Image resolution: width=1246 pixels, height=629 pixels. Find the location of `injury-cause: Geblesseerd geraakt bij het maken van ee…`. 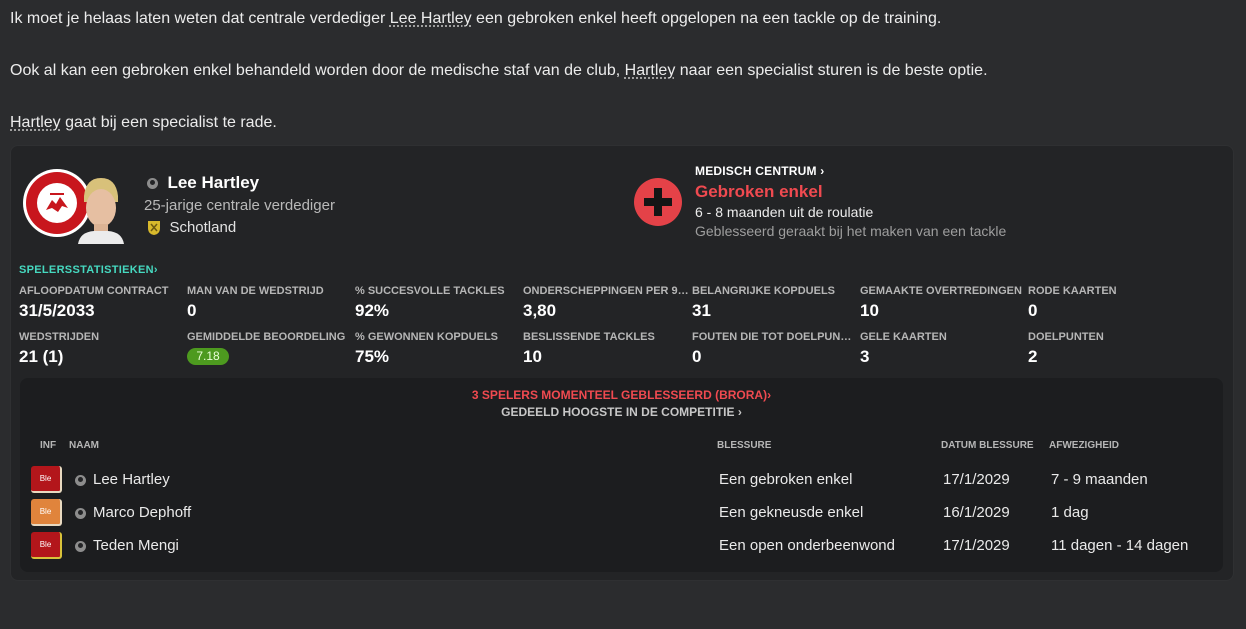

injury-cause: Geblesseerd geraakt bij het maken van ee… is located at coordinates (851, 231).